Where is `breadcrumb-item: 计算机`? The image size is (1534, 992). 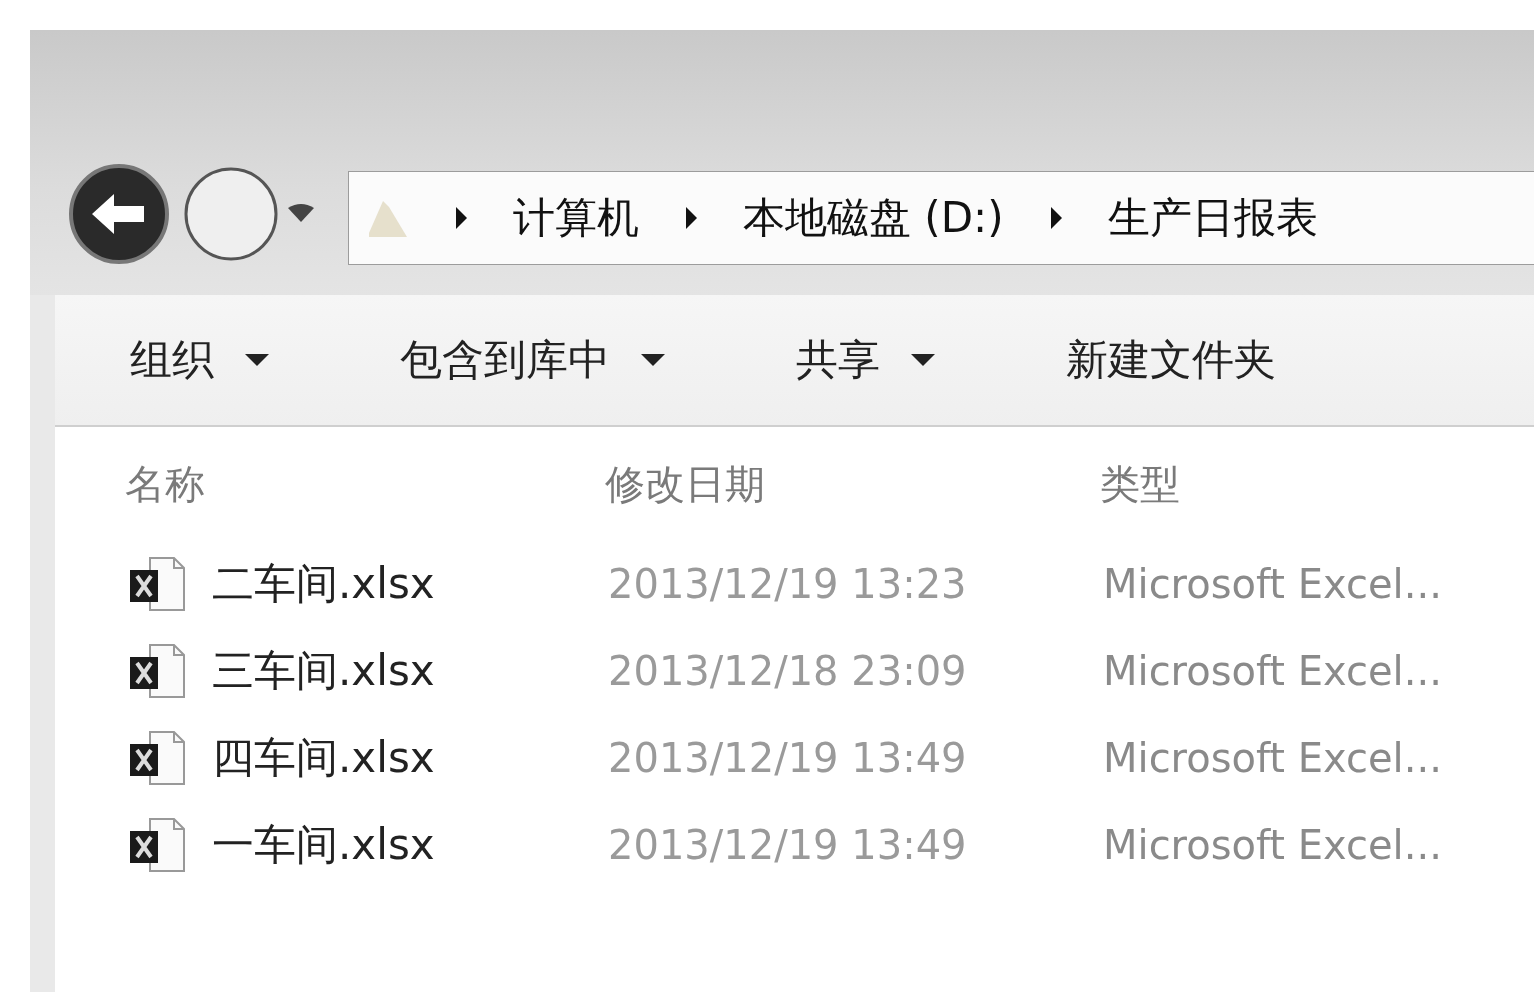
breadcrumb-item: 计算机 is located at coordinates (576, 218).